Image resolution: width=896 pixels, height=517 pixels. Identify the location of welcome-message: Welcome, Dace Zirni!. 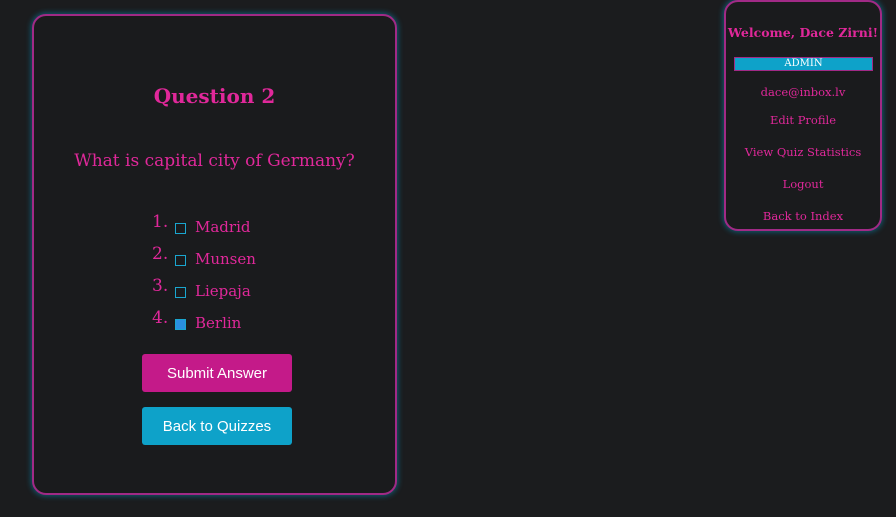
(803, 32).